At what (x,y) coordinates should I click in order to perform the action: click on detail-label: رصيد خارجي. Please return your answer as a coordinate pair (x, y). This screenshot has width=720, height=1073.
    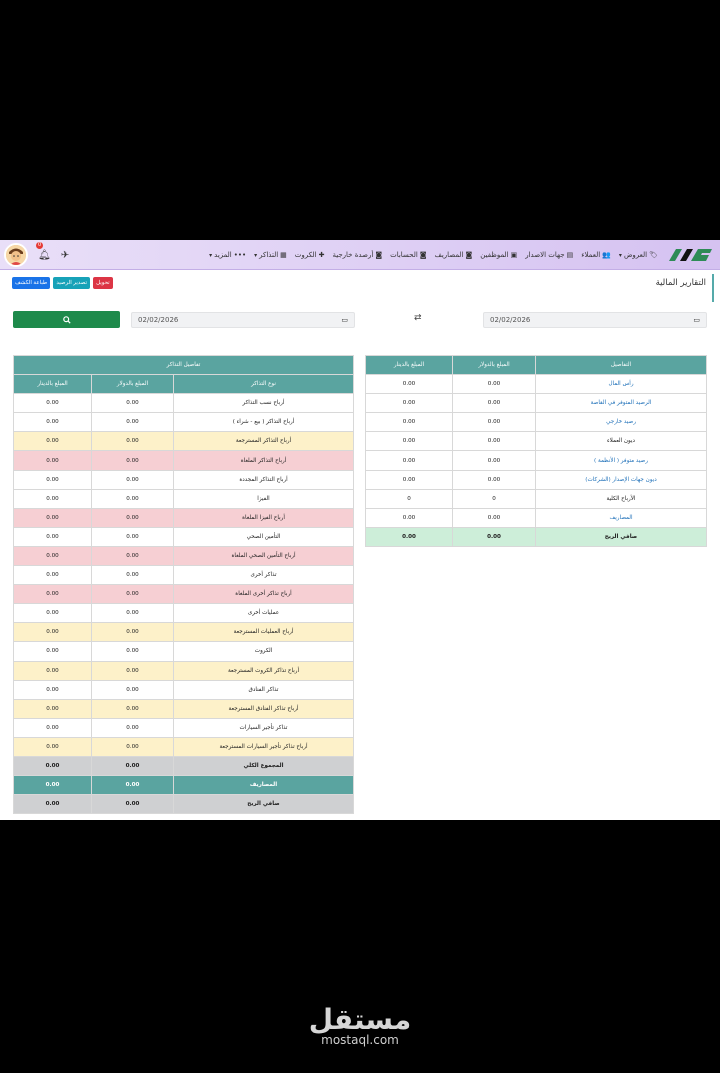
    Looking at the image, I should click on (621, 422).